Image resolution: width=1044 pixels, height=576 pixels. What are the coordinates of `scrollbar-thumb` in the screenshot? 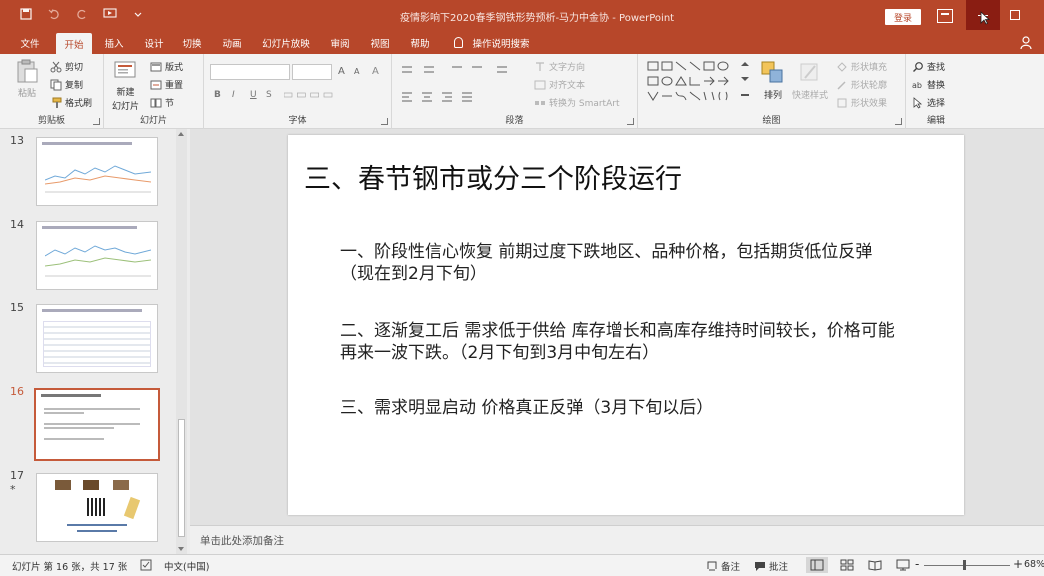 It's located at (181, 478).